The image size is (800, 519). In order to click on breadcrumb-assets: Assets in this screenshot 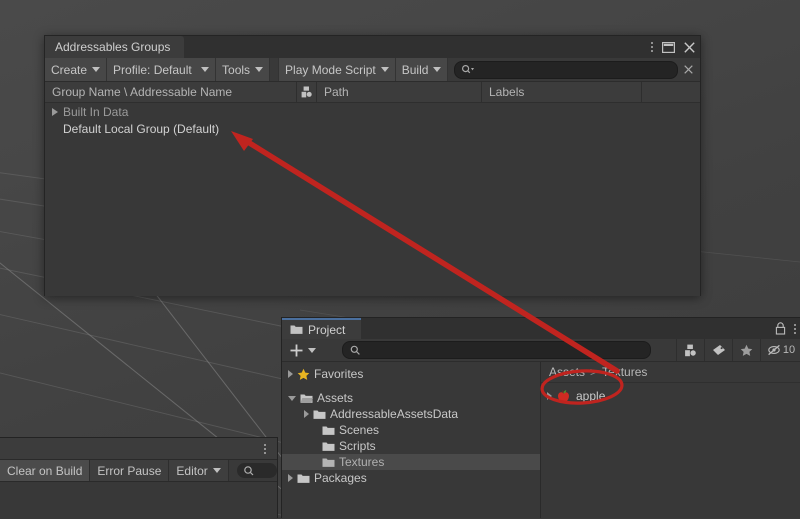, I will do `click(567, 372)`.